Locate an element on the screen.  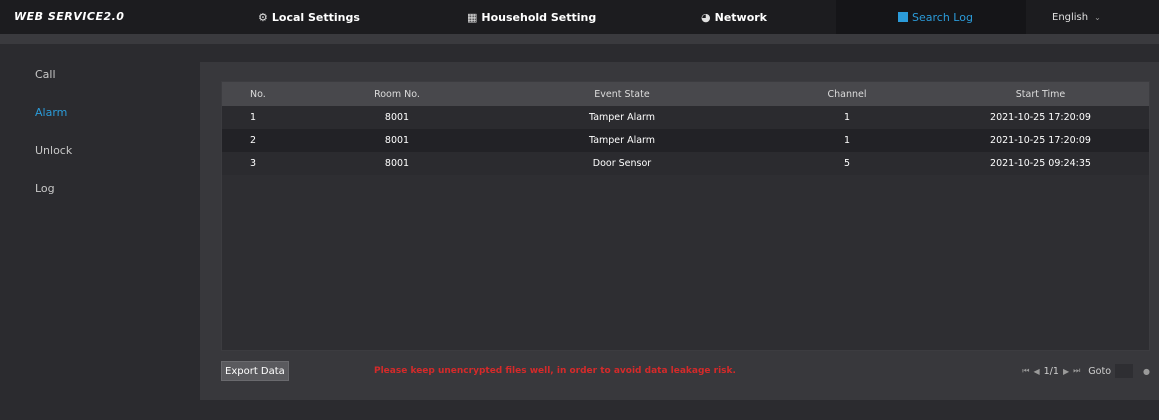
gear-icon: ⚙ is located at coordinates (263, 17).